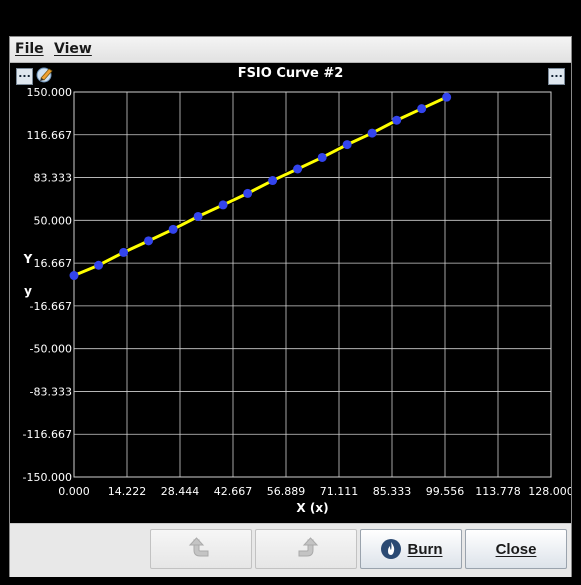 Image resolution: width=581 pixels, height=585 pixels. What do you see at coordinates (51, 349) in the screenshot?
I see `y-tick-label: -50.000` at bounding box center [51, 349].